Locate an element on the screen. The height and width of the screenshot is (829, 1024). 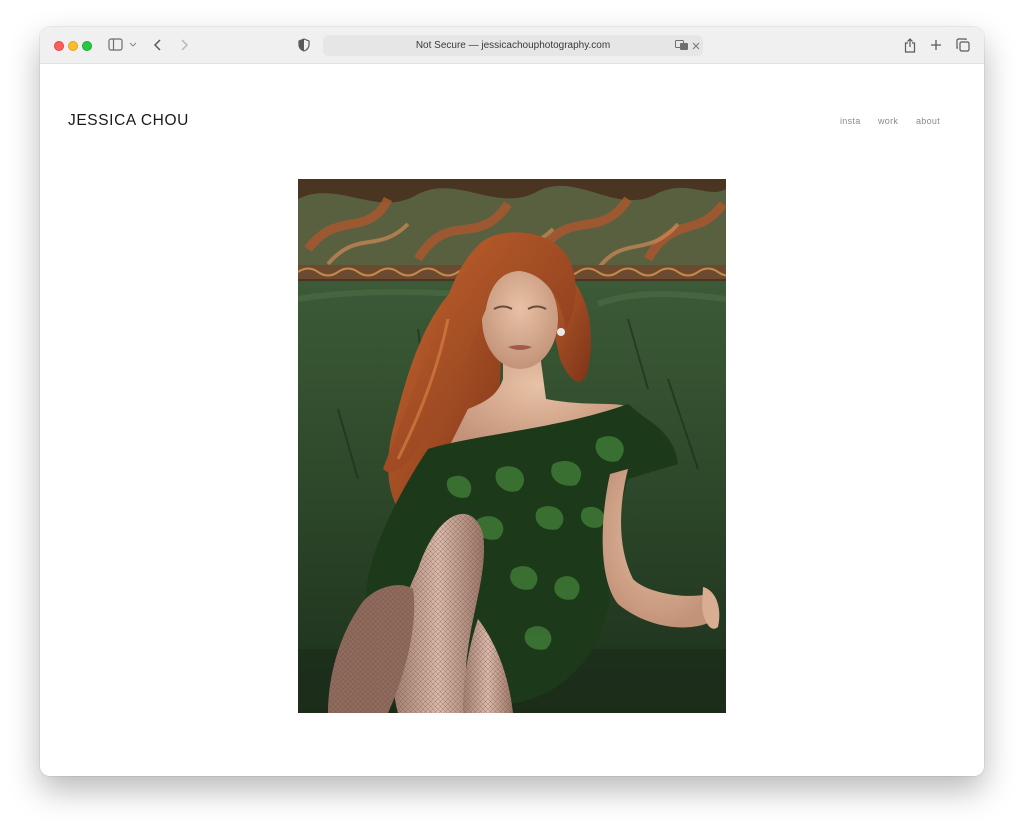
tab-overview-icon is located at coordinates (963, 45).